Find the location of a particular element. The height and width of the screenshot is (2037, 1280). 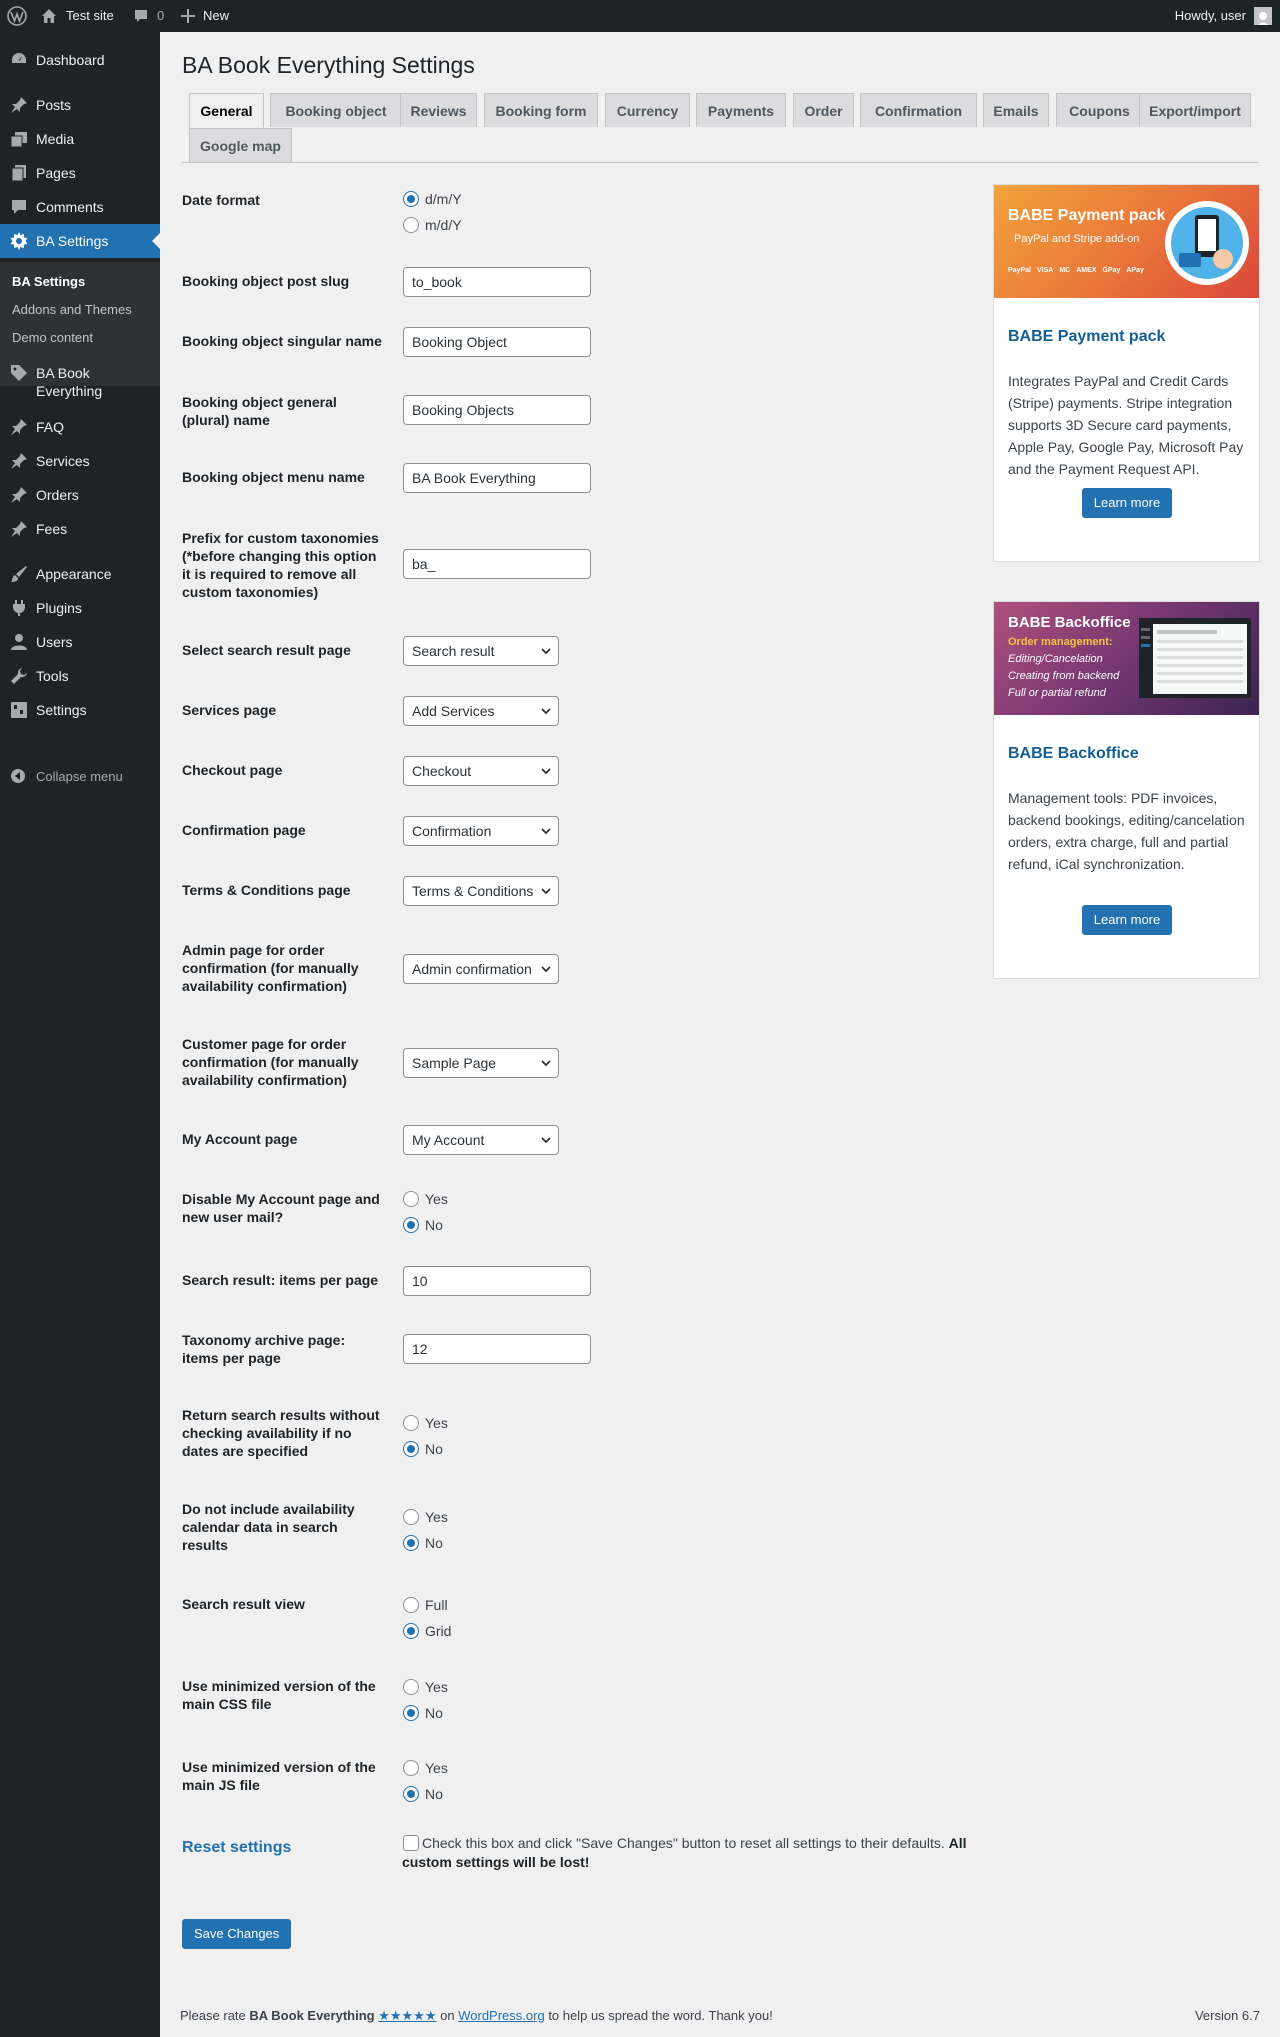

result-view-full: Full is located at coordinates (425, 1605).